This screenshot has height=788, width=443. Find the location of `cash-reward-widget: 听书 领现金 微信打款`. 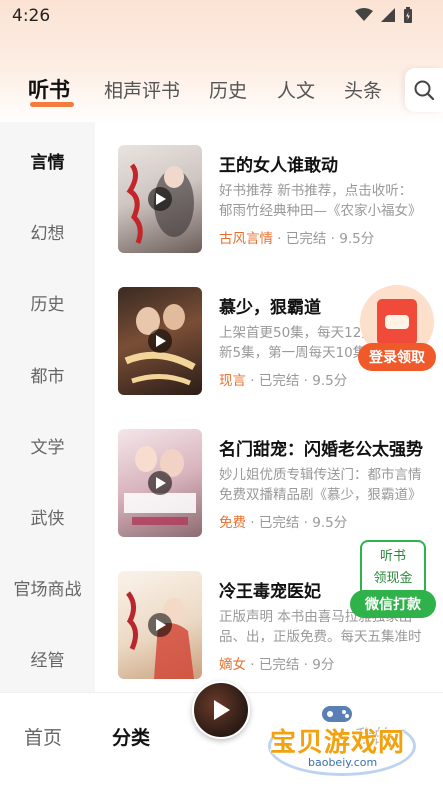

cash-reward-widget: 听书 领现金 微信打款 is located at coordinates (393, 580).